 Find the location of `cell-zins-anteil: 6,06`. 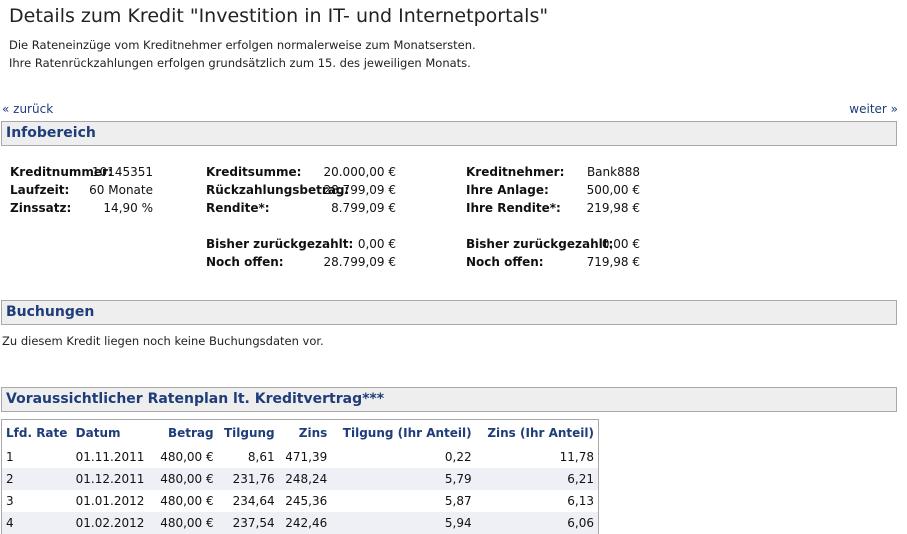

cell-zins-anteil: 6,06 is located at coordinates (537, 523).